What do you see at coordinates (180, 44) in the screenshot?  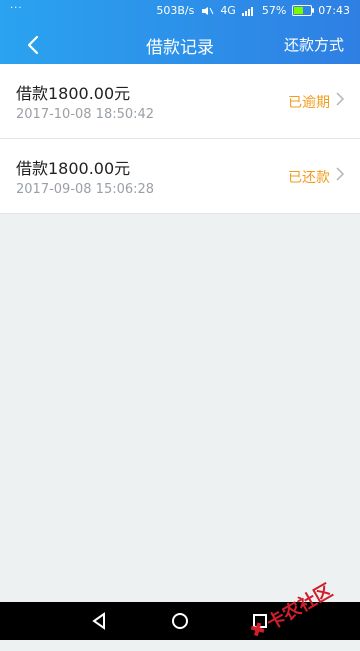 I see `app-bar: 借款记录 还款方式` at bounding box center [180, 44].